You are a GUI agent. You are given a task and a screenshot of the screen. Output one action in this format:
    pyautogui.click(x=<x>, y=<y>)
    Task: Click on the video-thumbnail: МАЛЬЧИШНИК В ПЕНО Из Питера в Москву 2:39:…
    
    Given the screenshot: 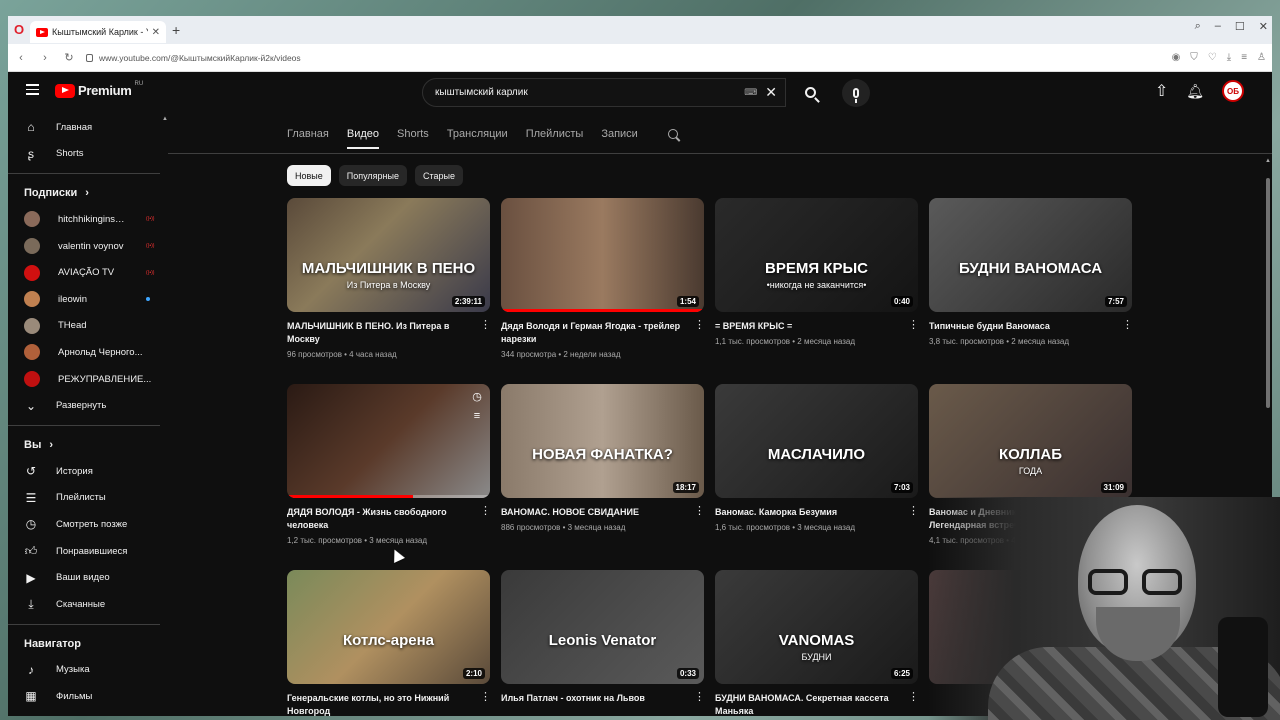 What is the action you would take?
    pyautogui.click(x=388, y=255)
    